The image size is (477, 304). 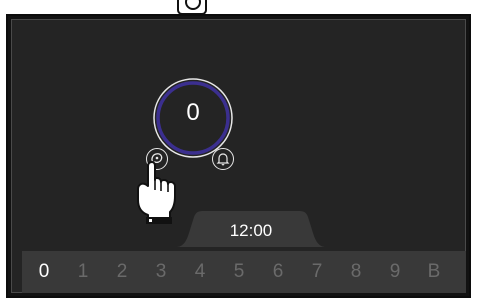 What do you see at coordinates (223, 159) in the screenshot?
I see `bell-icon` at bounding box center [223, 159].